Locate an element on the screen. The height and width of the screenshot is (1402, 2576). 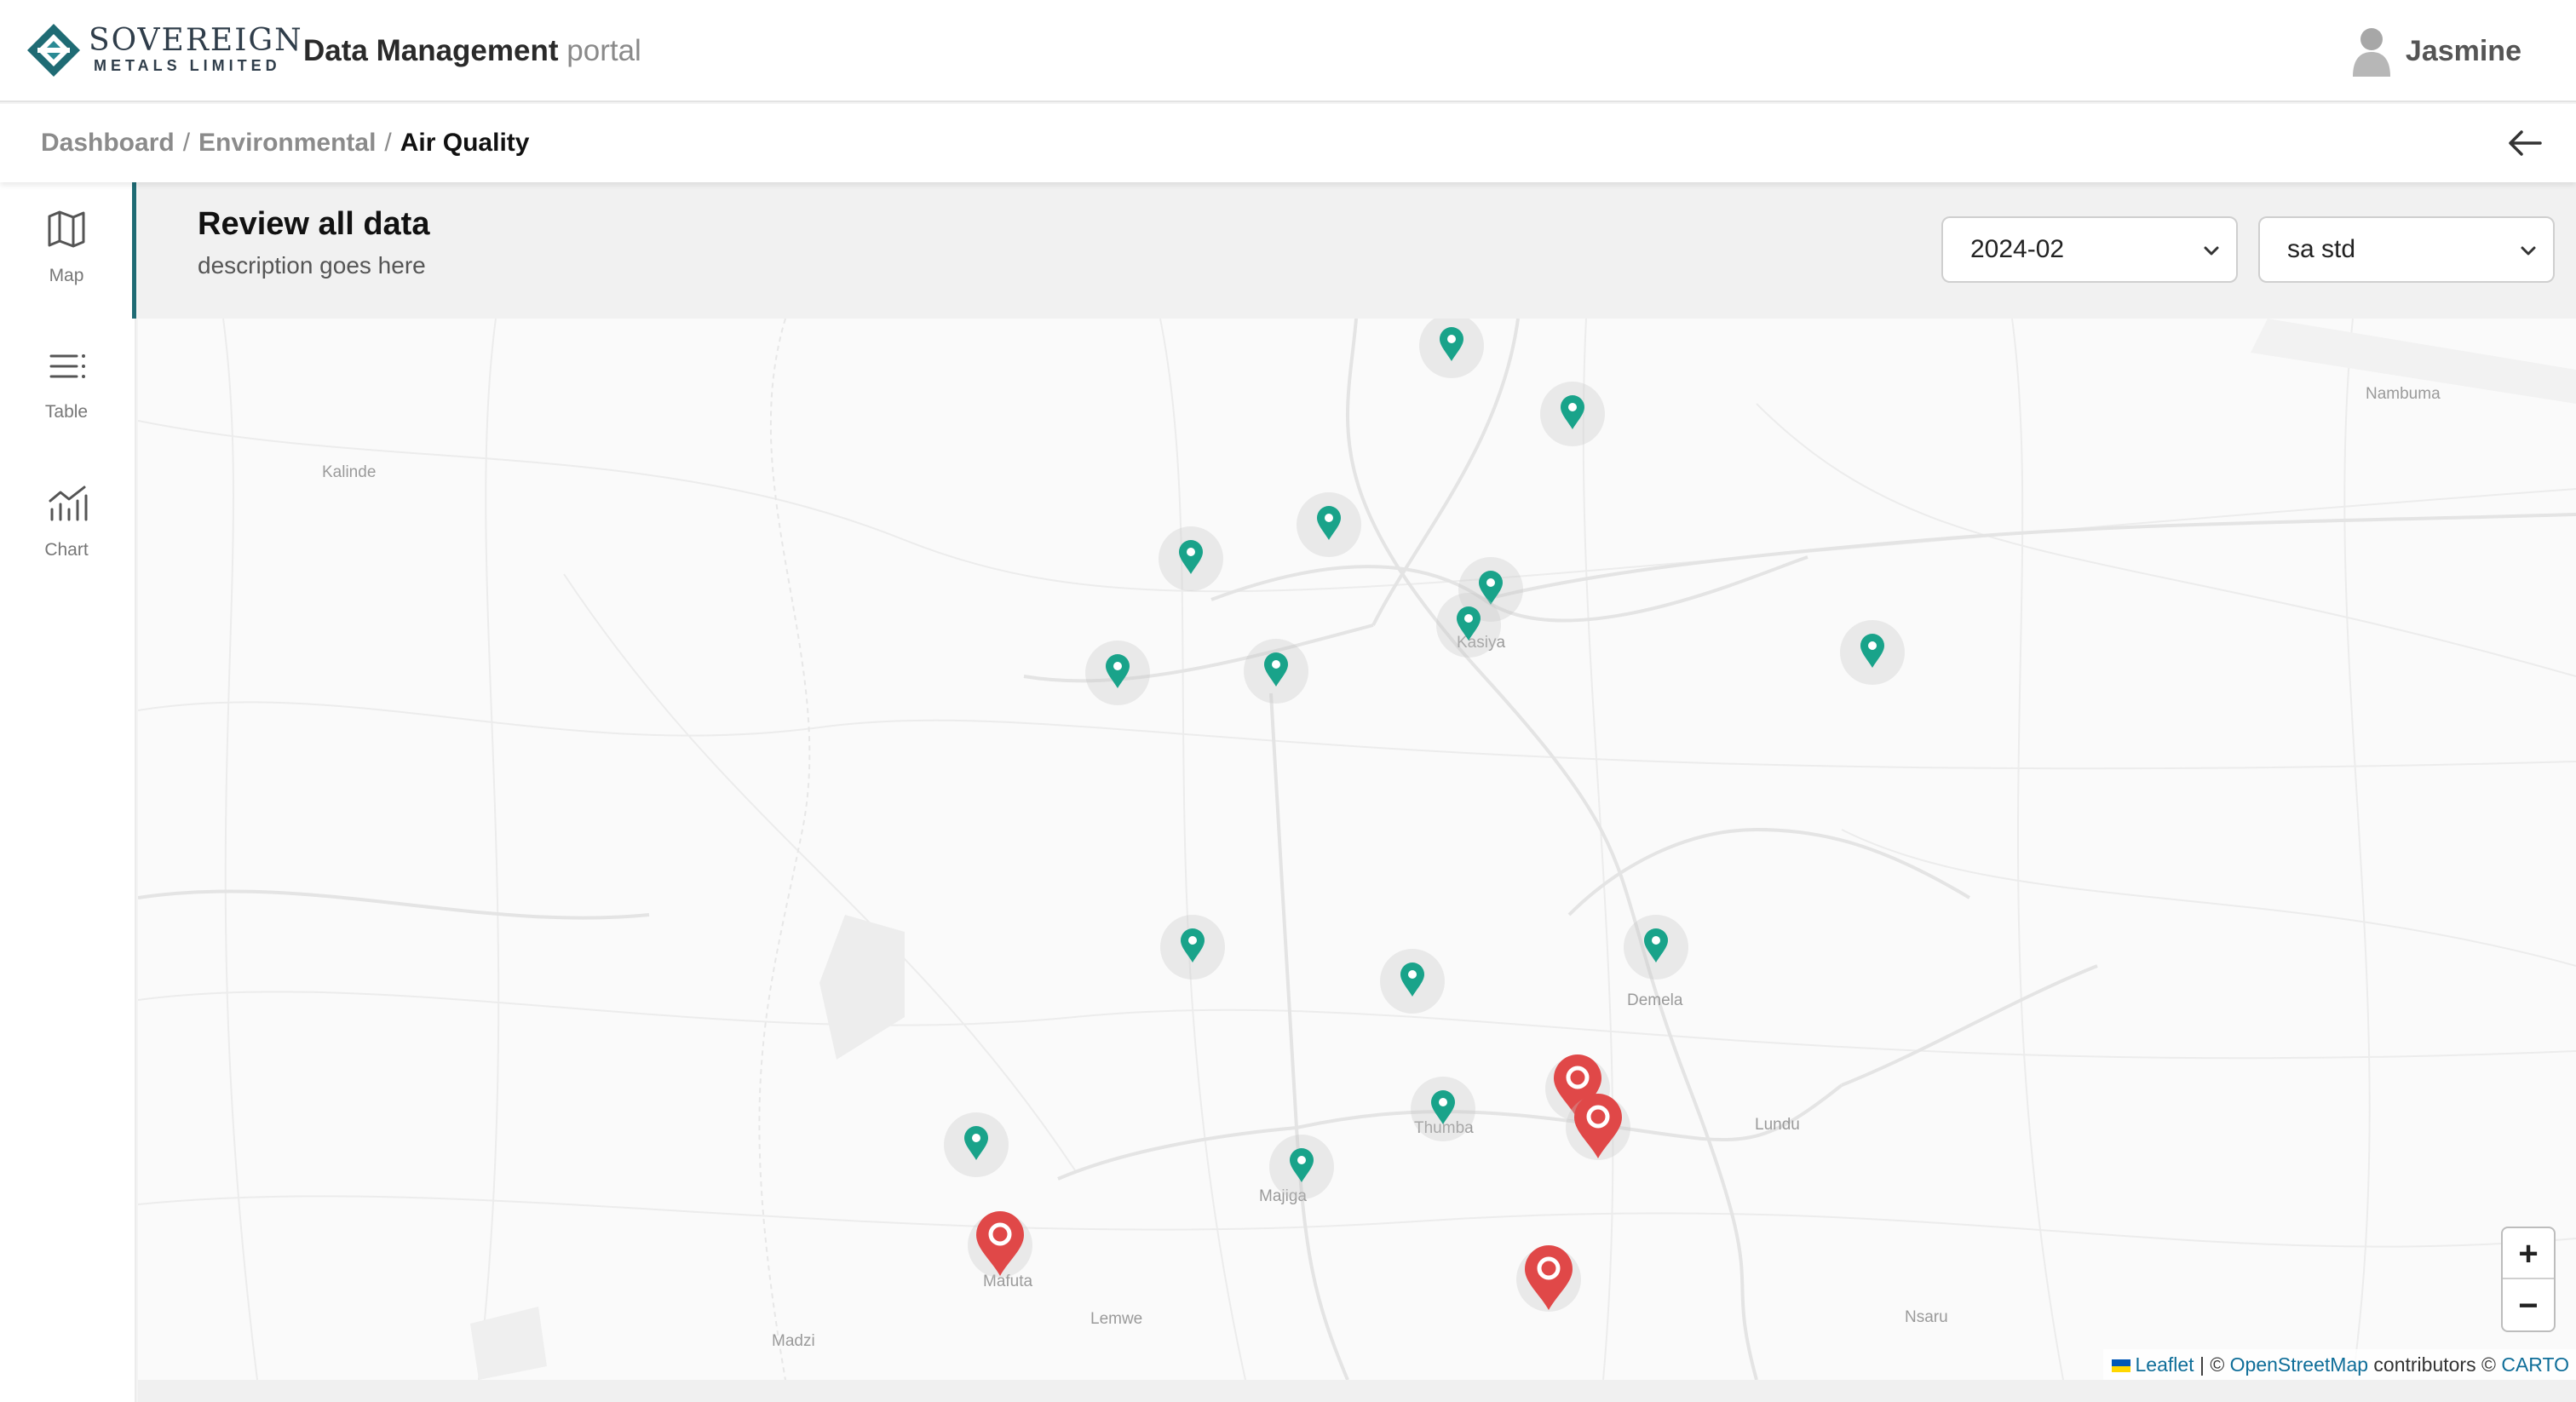
leaflet-link: Leaflet is located at coordinates (2165, 1364).